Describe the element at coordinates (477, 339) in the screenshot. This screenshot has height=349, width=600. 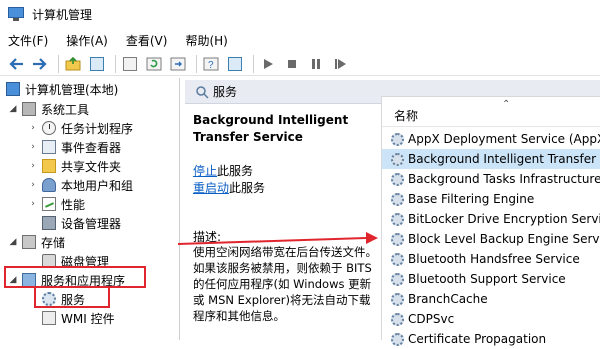
I see `service-name: Certificate Propagation` at that location.